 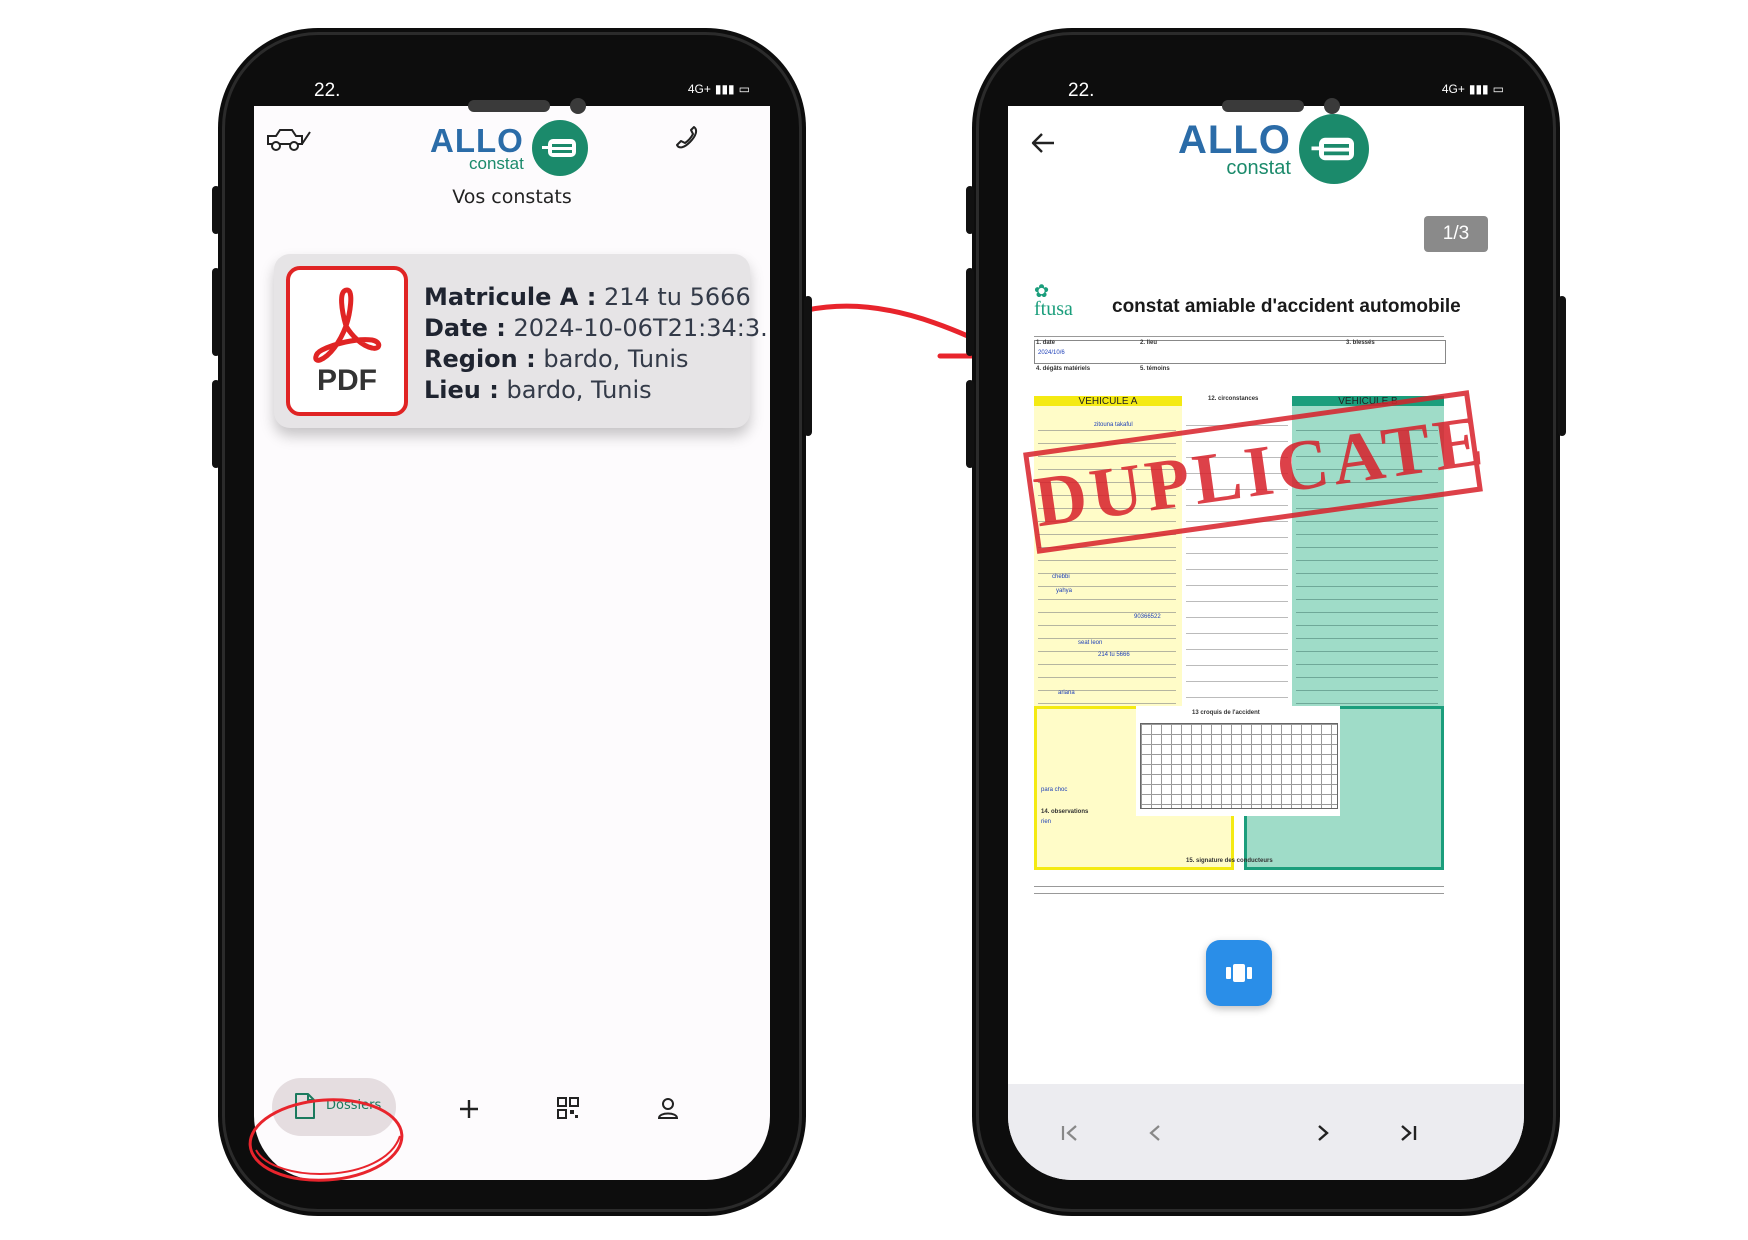 I want to click on chevron-right-icon, so click(x=1323, y=1133).